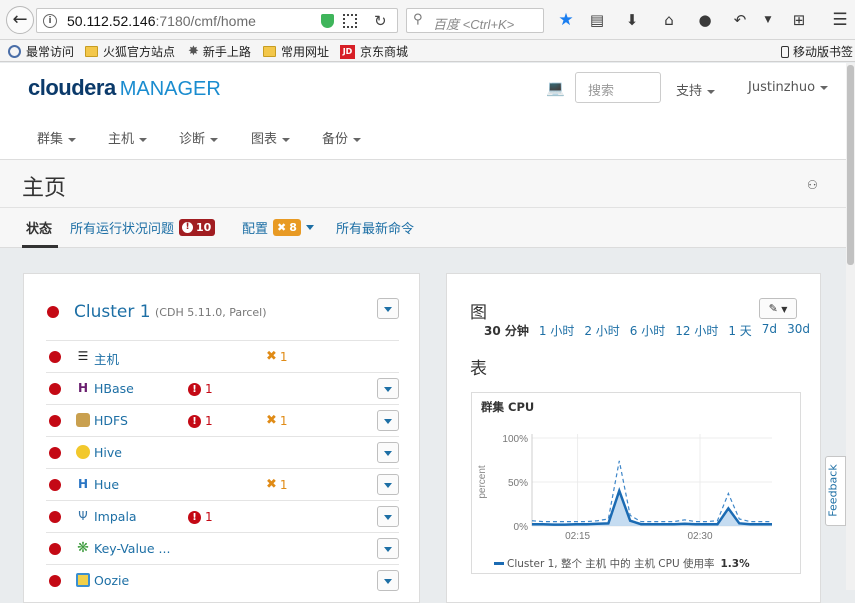 The height and width of the screenshot is (603, 855). Describe the element at coordinates (309, 227) in the screenshot. I see `chevron-down-icon` at that location.